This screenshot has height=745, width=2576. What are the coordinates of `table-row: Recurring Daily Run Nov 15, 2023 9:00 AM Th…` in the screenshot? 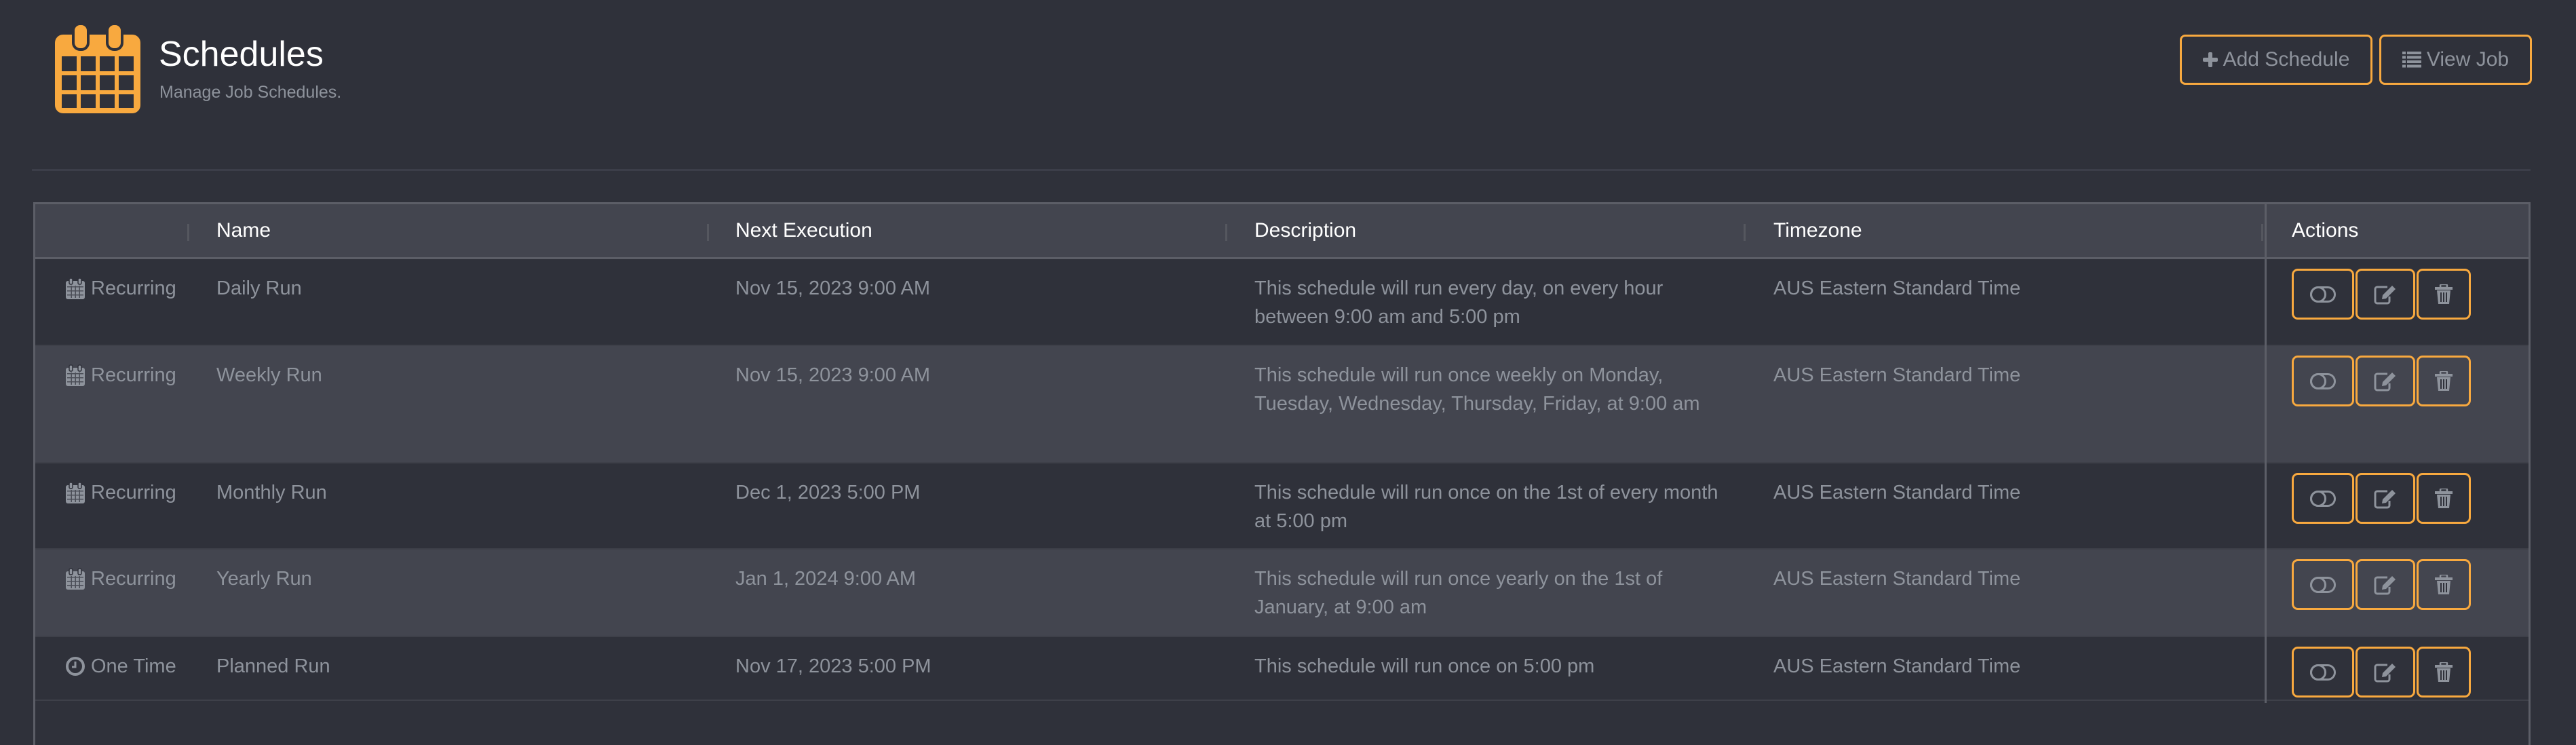 It's located at (1282, 302).